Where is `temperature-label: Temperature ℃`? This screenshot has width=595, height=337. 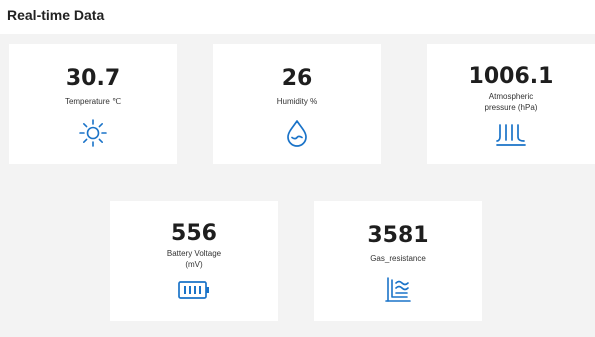 temperature-label: Temperature ℃ is located at coordinates (93, 101).